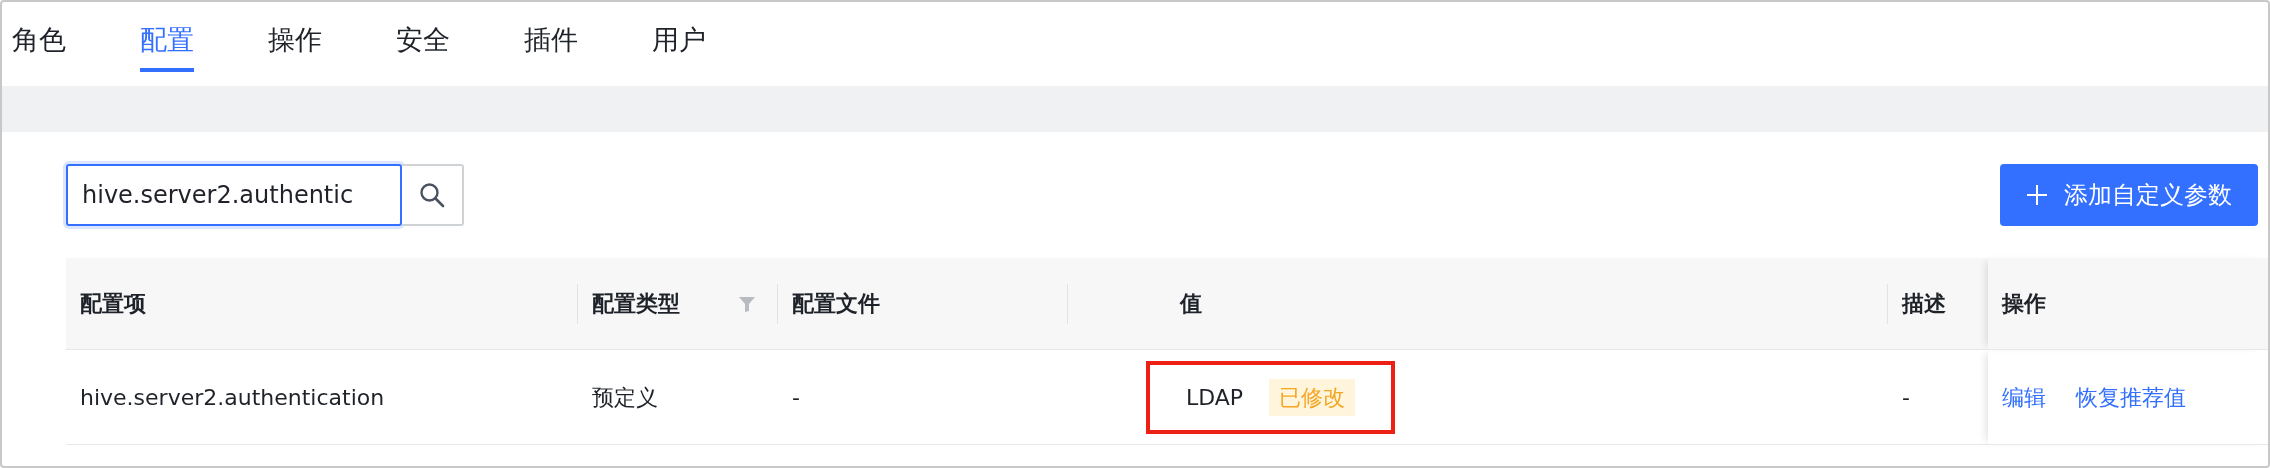 The image size is (2270, 468). Describe the element at coordinates (39, 37) in the screenshot. I see `tab: 角色` at that location.